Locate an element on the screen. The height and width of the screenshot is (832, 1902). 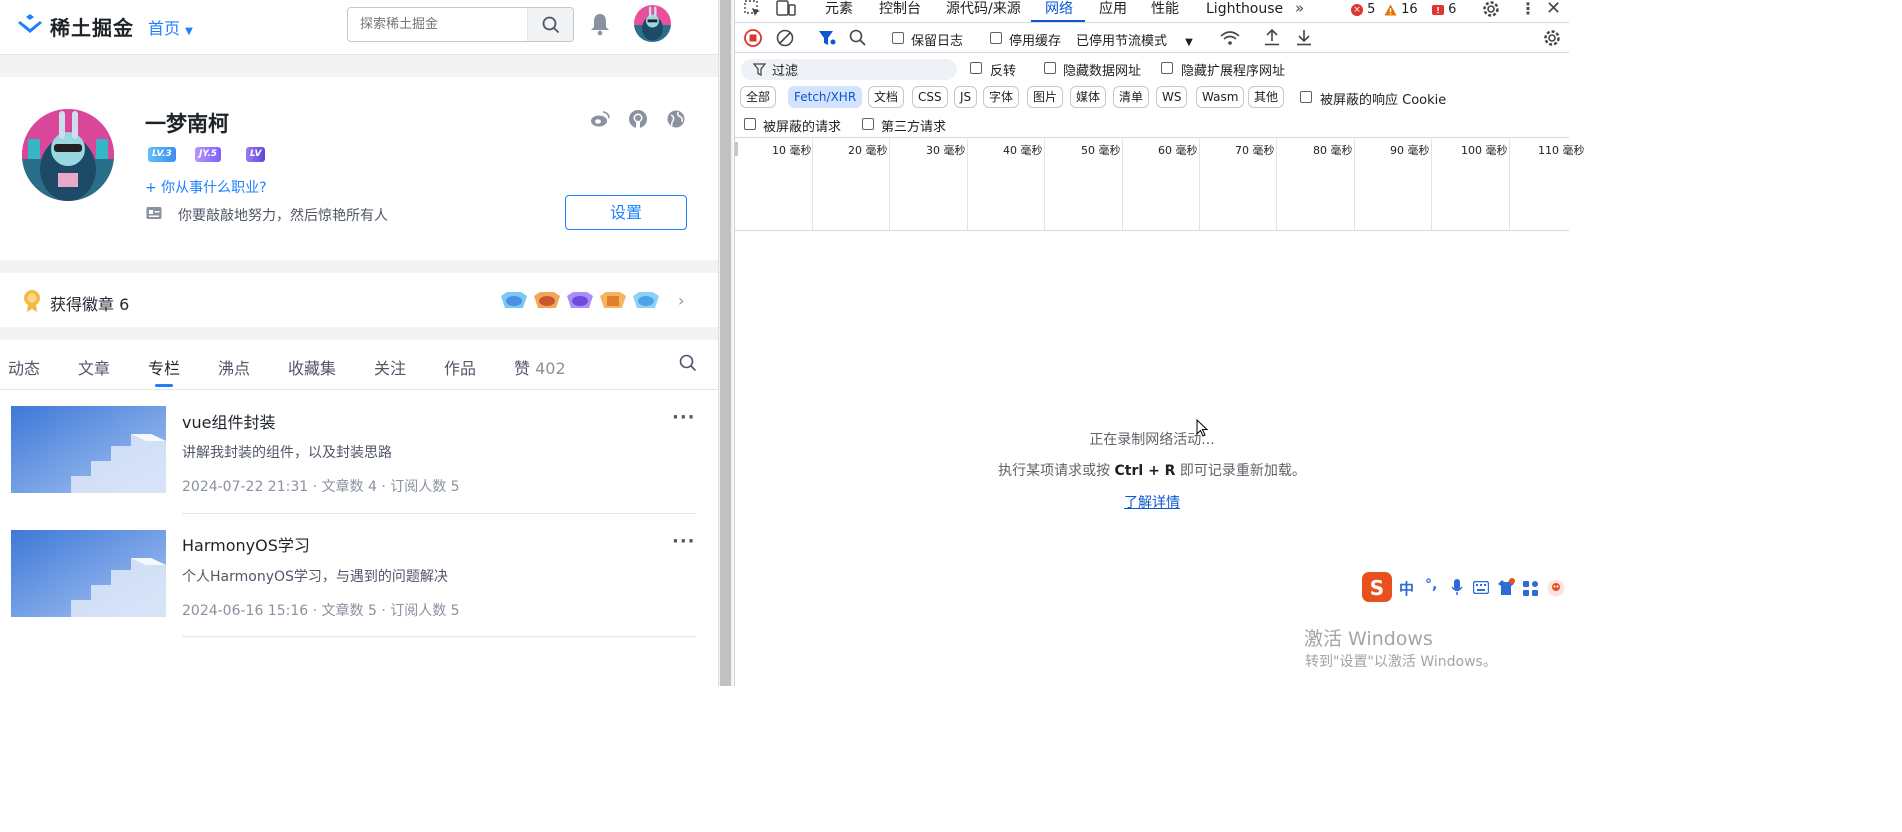
error-count: × 5 is located at coordinates (1363, 9).